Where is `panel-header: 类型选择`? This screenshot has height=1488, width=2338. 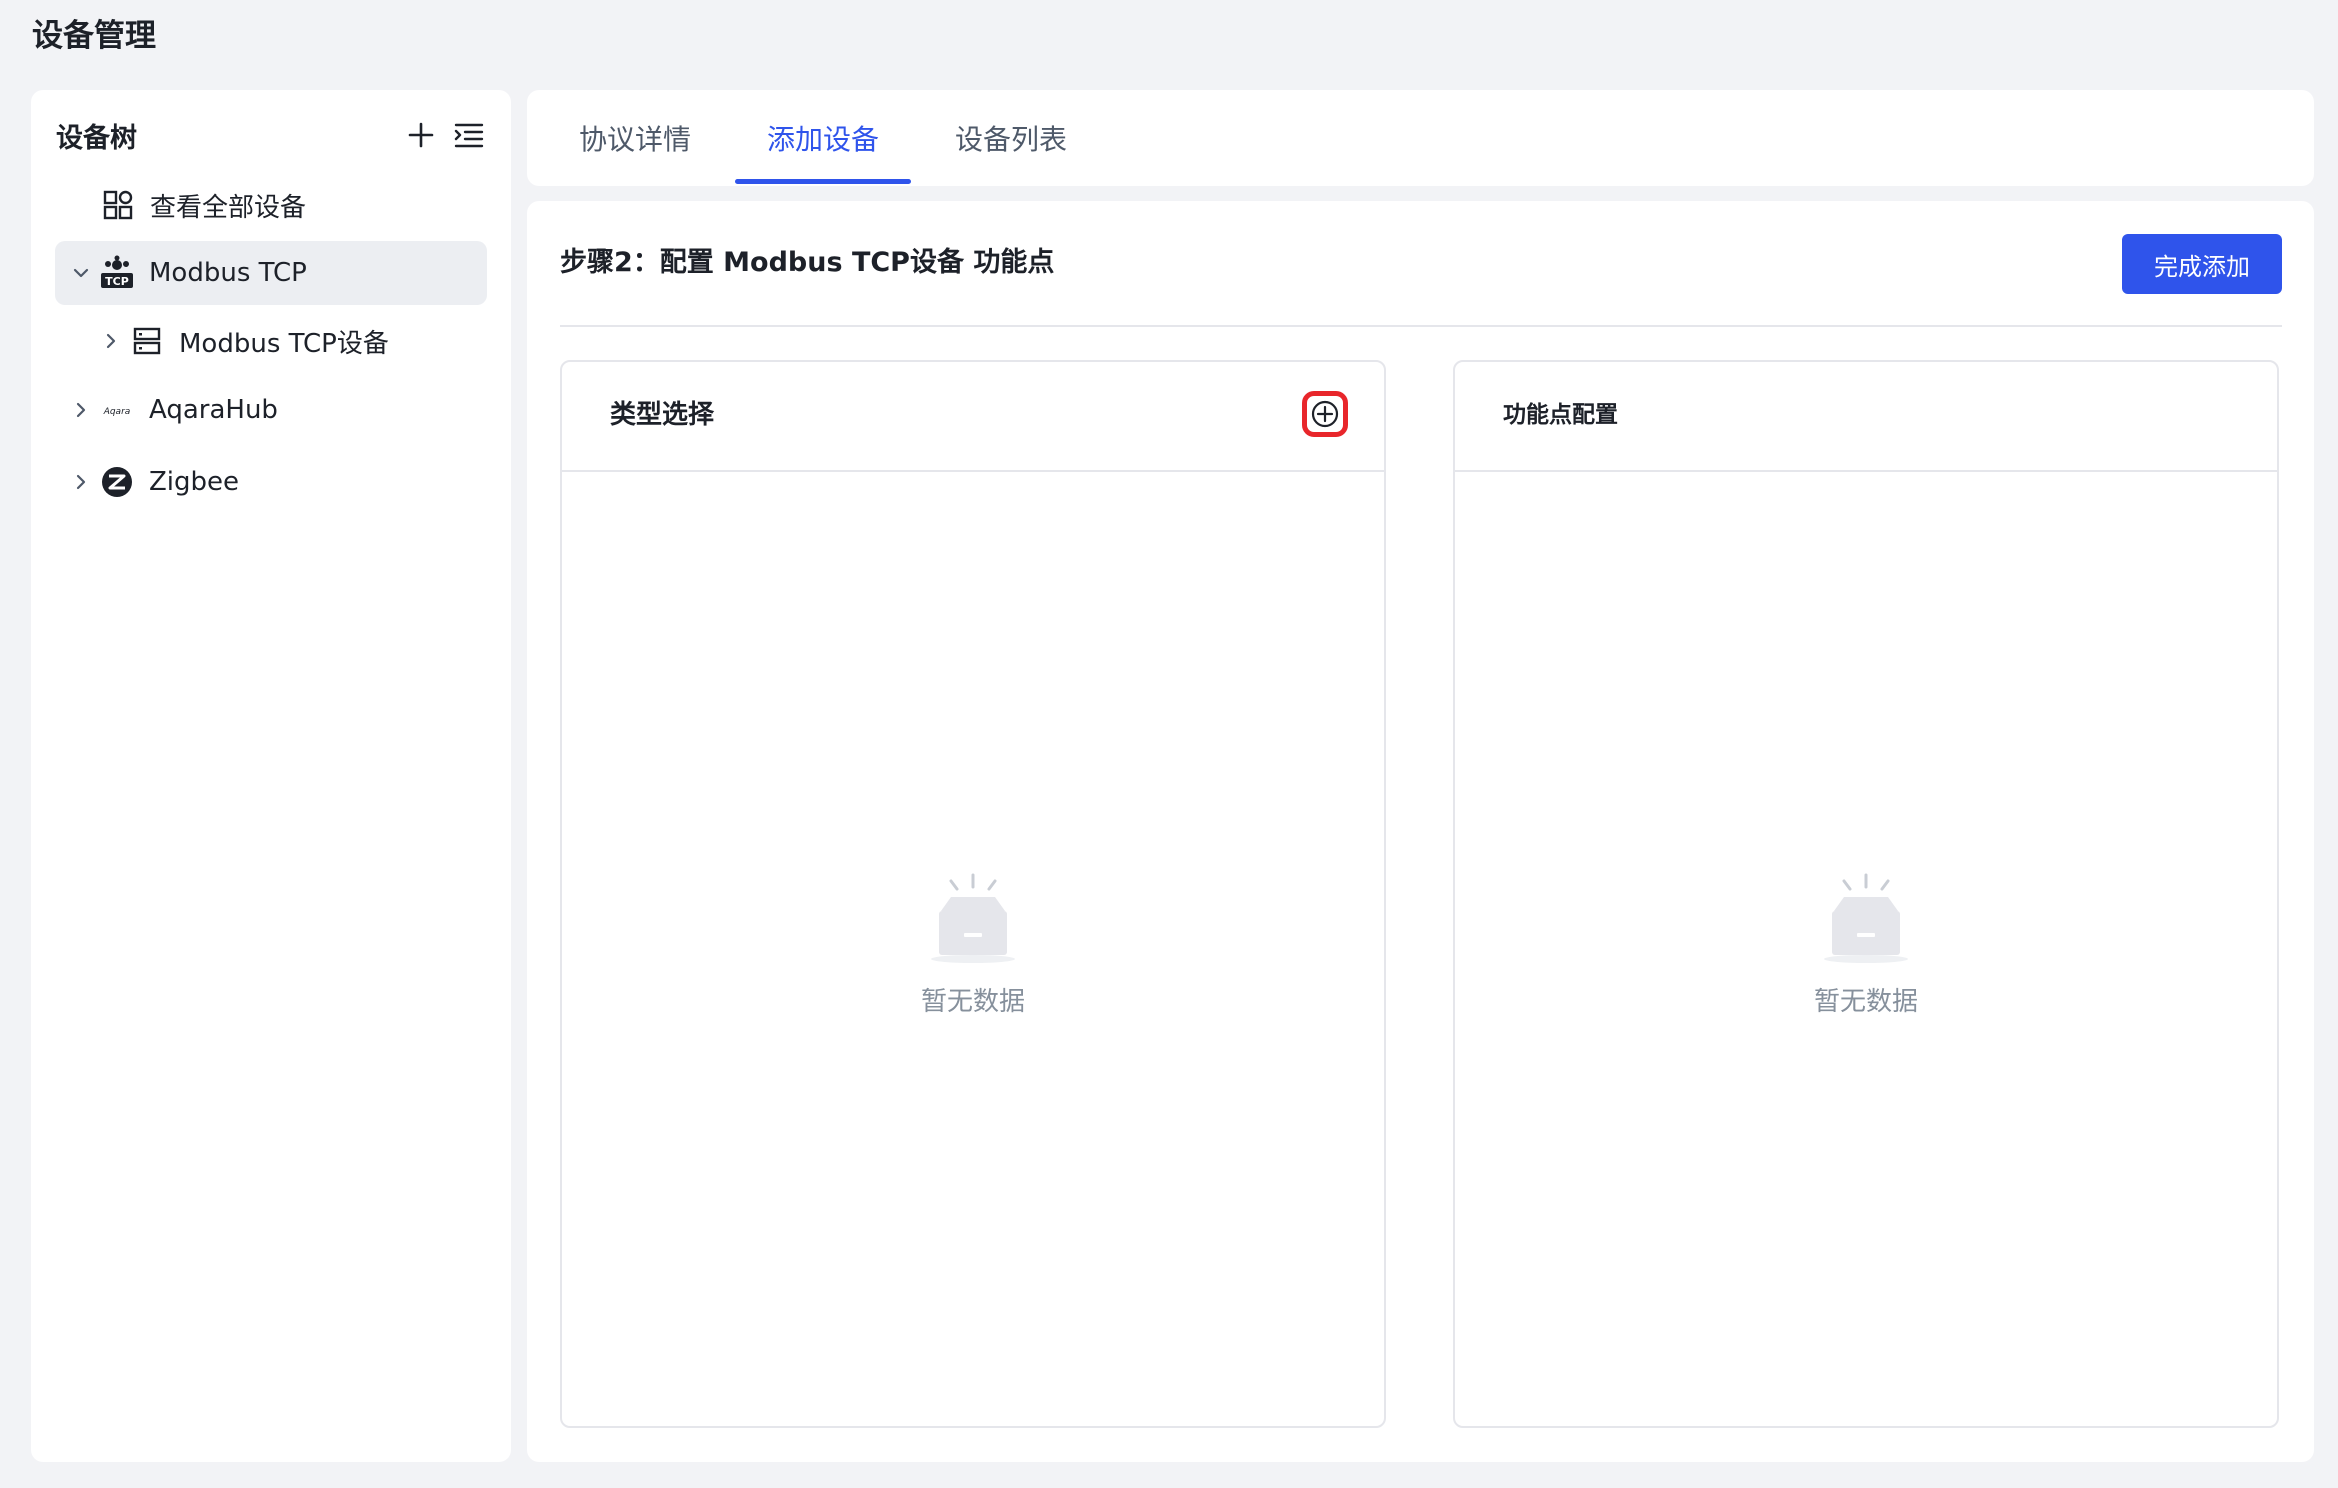 panel-header: 类型选择 is located at coordinates (973, 417).